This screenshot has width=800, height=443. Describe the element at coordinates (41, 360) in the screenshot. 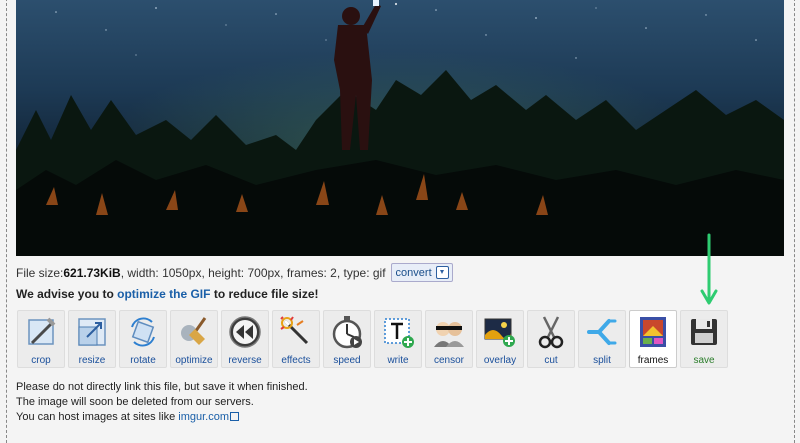

I see `tool-label: crop` at that location.